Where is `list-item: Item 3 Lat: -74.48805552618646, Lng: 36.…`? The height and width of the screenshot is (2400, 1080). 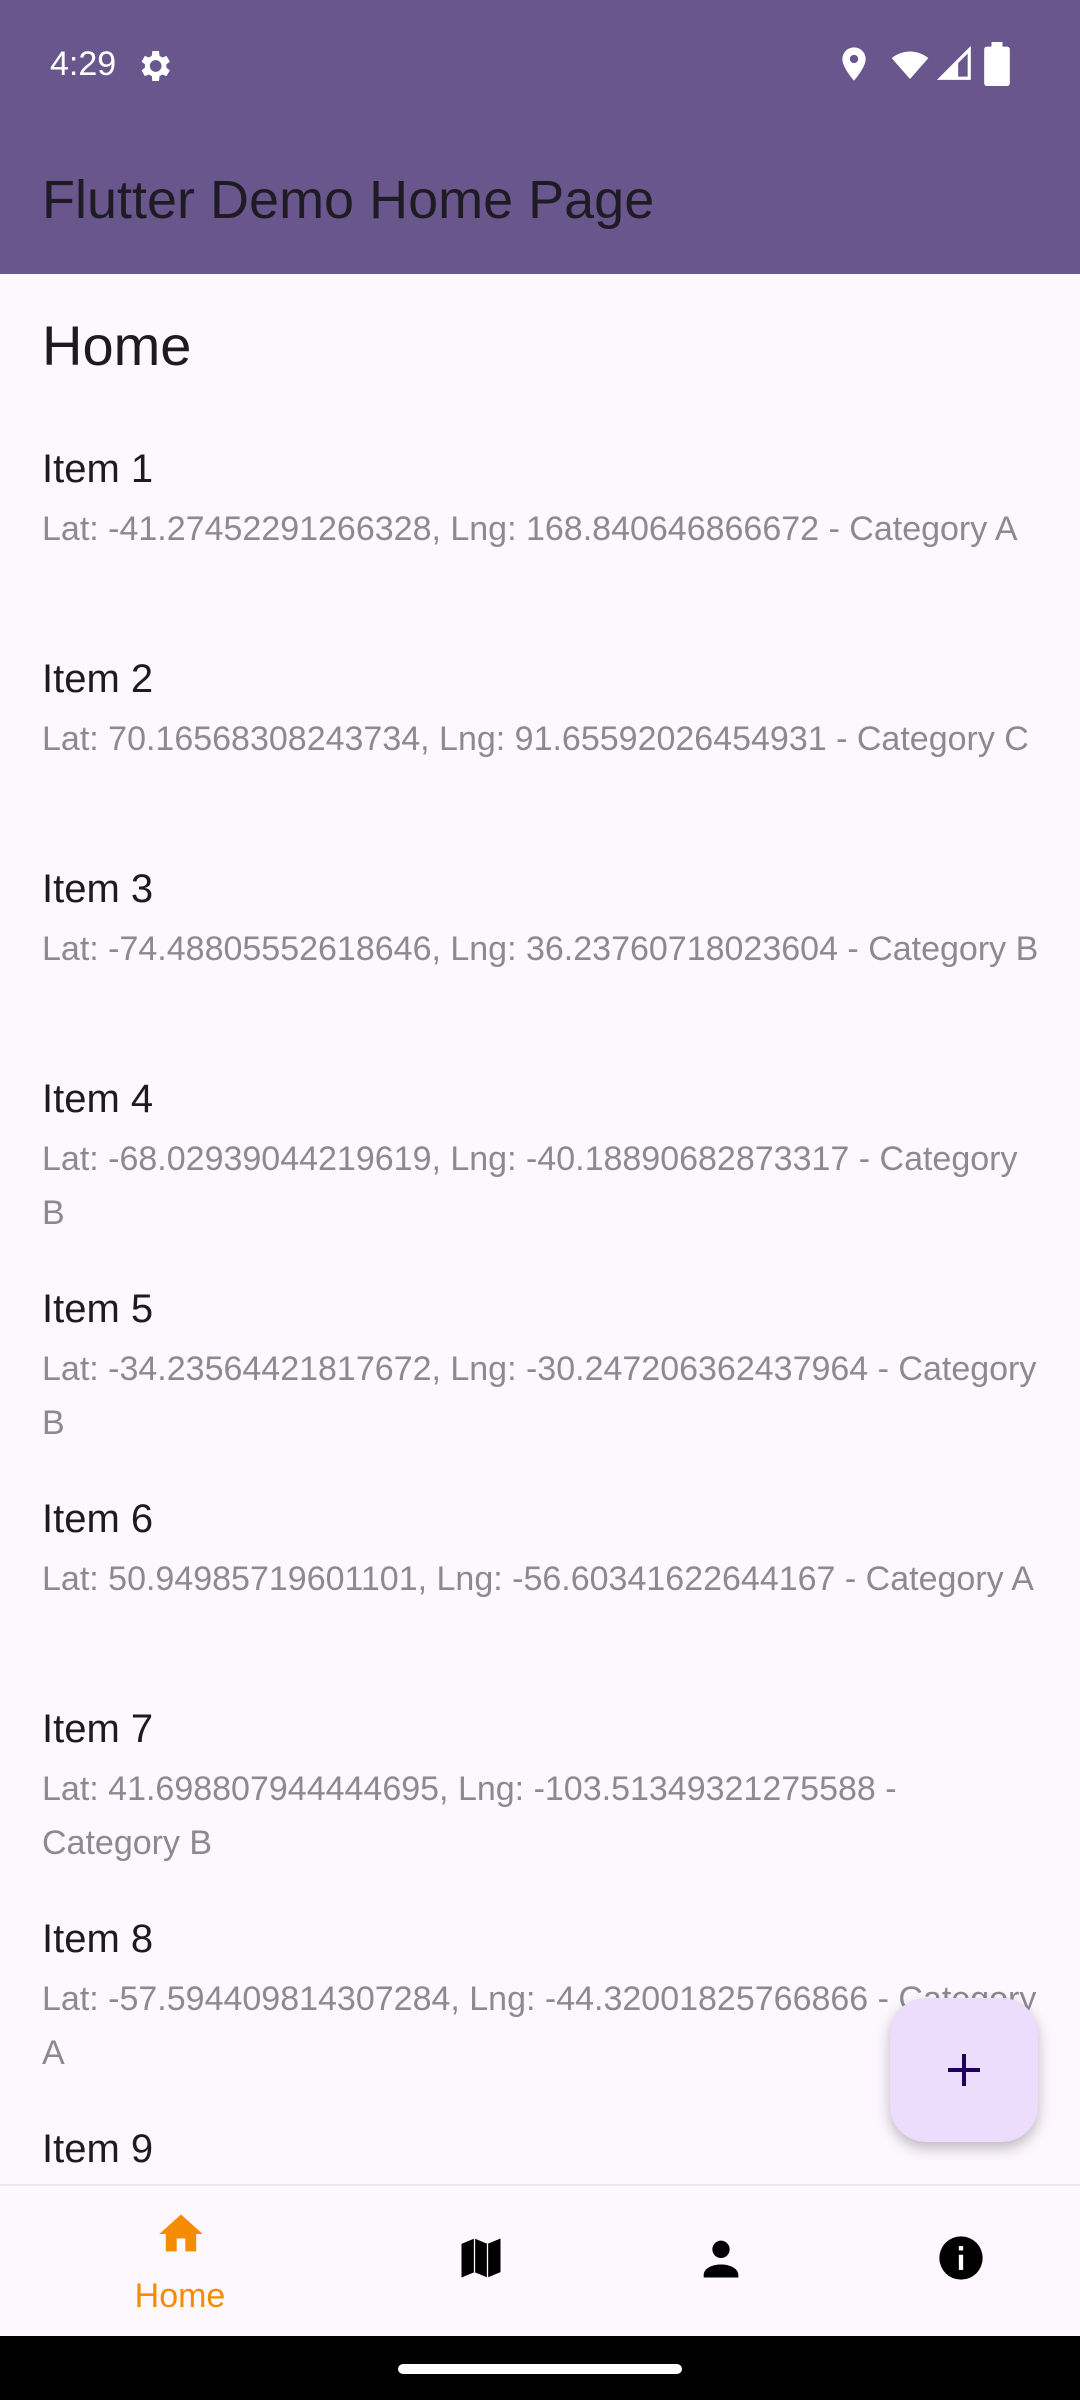
list-item: Item 3 Lat: -74.48805552618646, Lng: 36.… is located at coordinates (540, 969).